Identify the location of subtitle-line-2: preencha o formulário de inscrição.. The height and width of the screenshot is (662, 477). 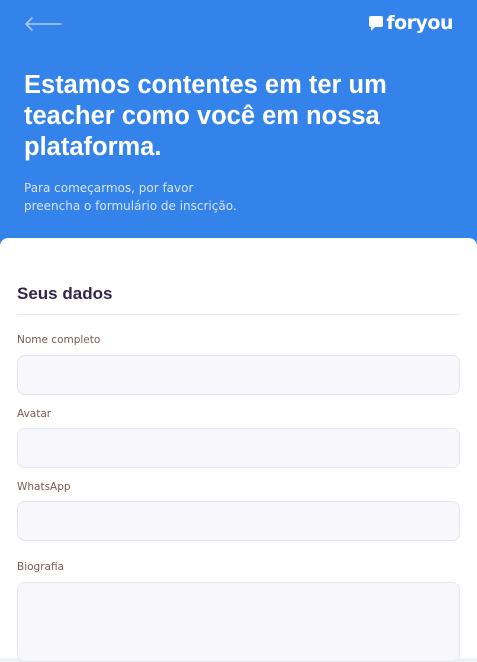
(130, 206).